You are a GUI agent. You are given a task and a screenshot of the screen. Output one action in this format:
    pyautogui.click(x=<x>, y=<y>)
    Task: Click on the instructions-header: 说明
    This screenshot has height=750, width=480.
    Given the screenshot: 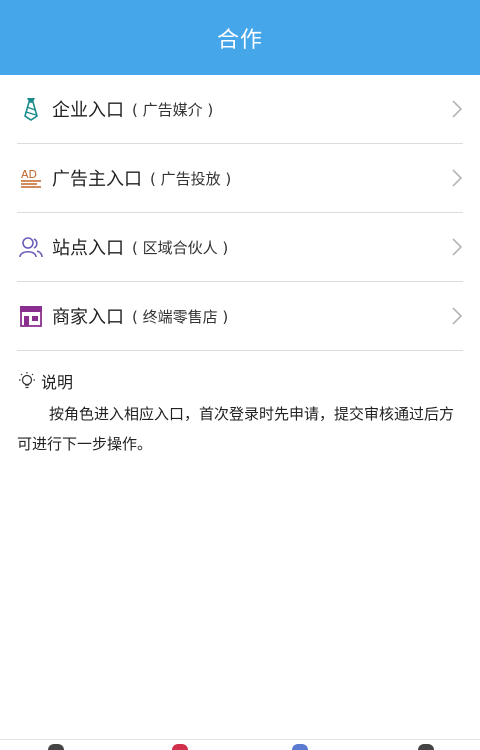 What is the action you would take?
    pyautogui.click(x=240, y=381)
    